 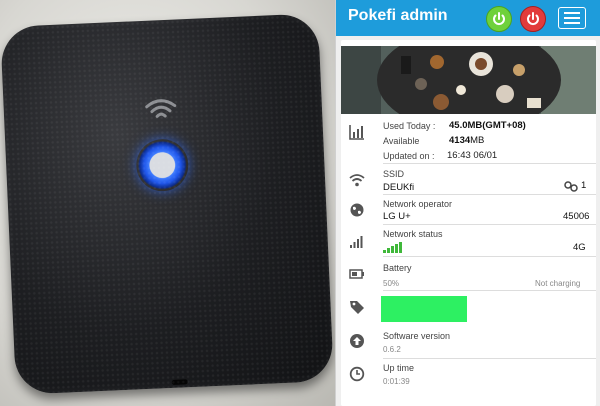 What do you see at coordinates (357, 307) in the screenshot?
I see `tag-icon` at bounding box center [357, 307].